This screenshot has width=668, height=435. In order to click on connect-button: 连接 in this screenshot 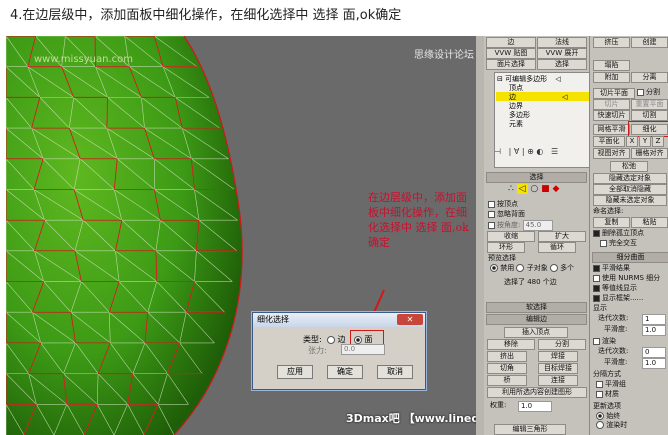, I will do `click(558, 380)`.